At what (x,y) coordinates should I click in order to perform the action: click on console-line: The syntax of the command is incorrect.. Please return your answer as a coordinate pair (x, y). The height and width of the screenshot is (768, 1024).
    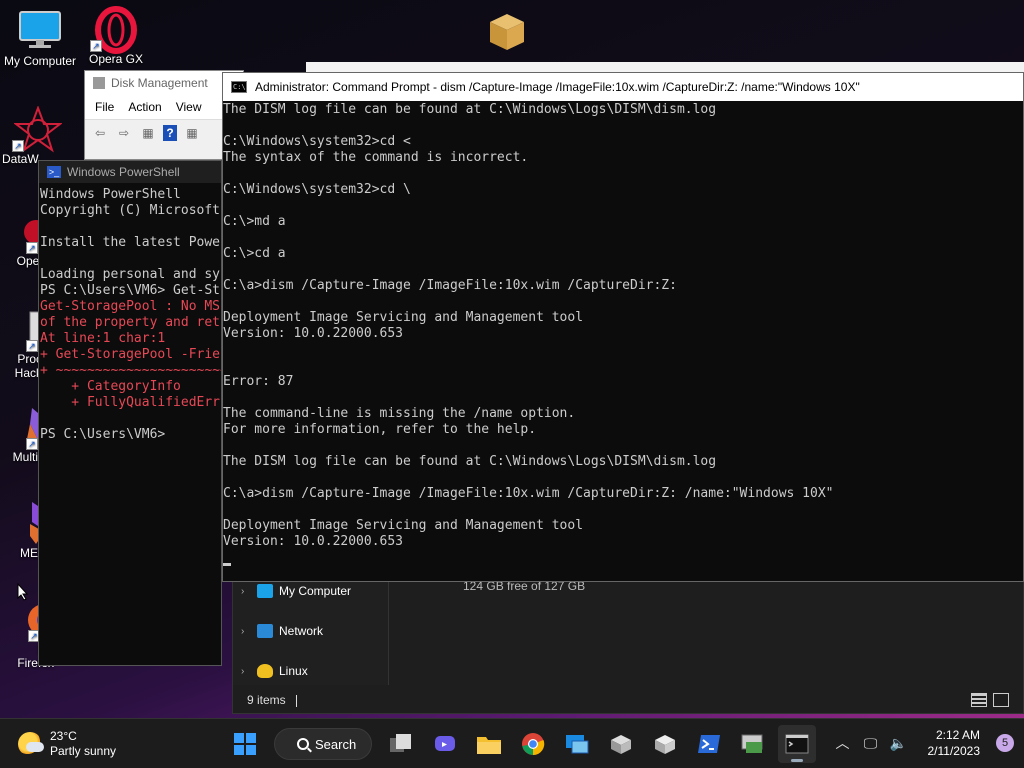
    Looking at the image, I should click on (376, 157).